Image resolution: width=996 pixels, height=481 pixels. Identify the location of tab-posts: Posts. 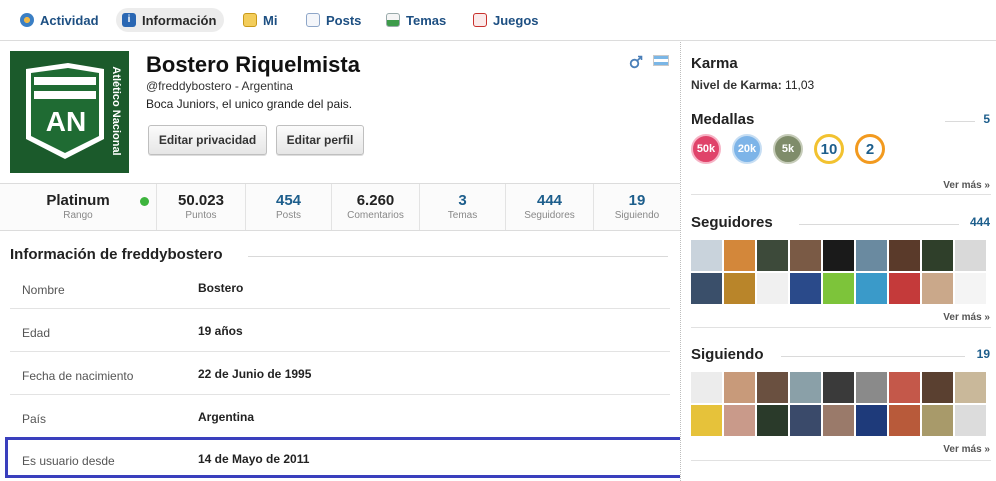
(334, 20).